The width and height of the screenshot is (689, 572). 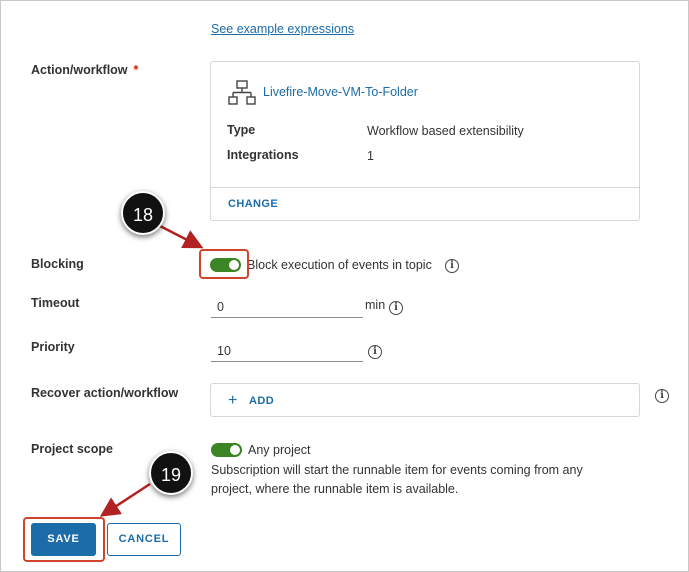 What do you see at coordinates (125, 499) in the screenshot?
I see `arrow-to-save` at bounding box center [125, 499].